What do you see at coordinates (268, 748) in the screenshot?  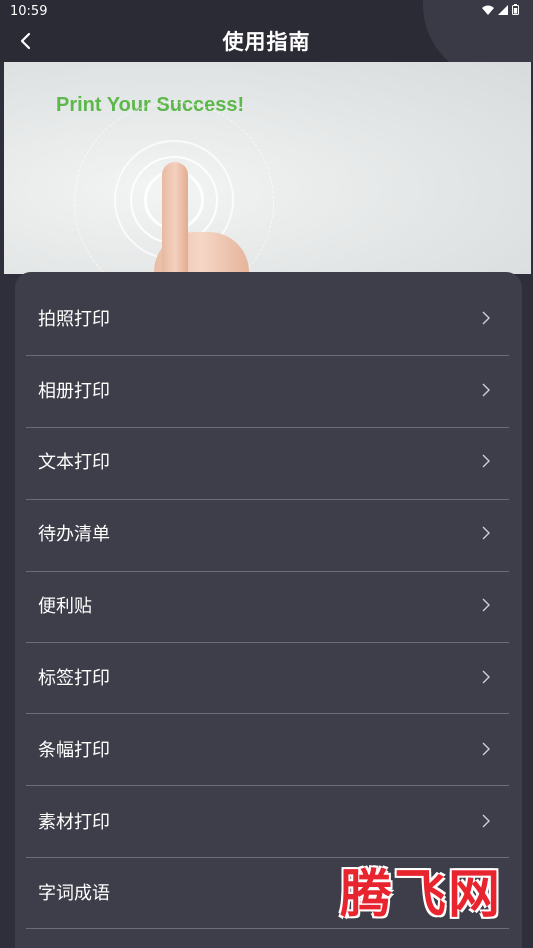 I see `menu-item-banner-print: 条幅打印` at bounding box center [268, 748].